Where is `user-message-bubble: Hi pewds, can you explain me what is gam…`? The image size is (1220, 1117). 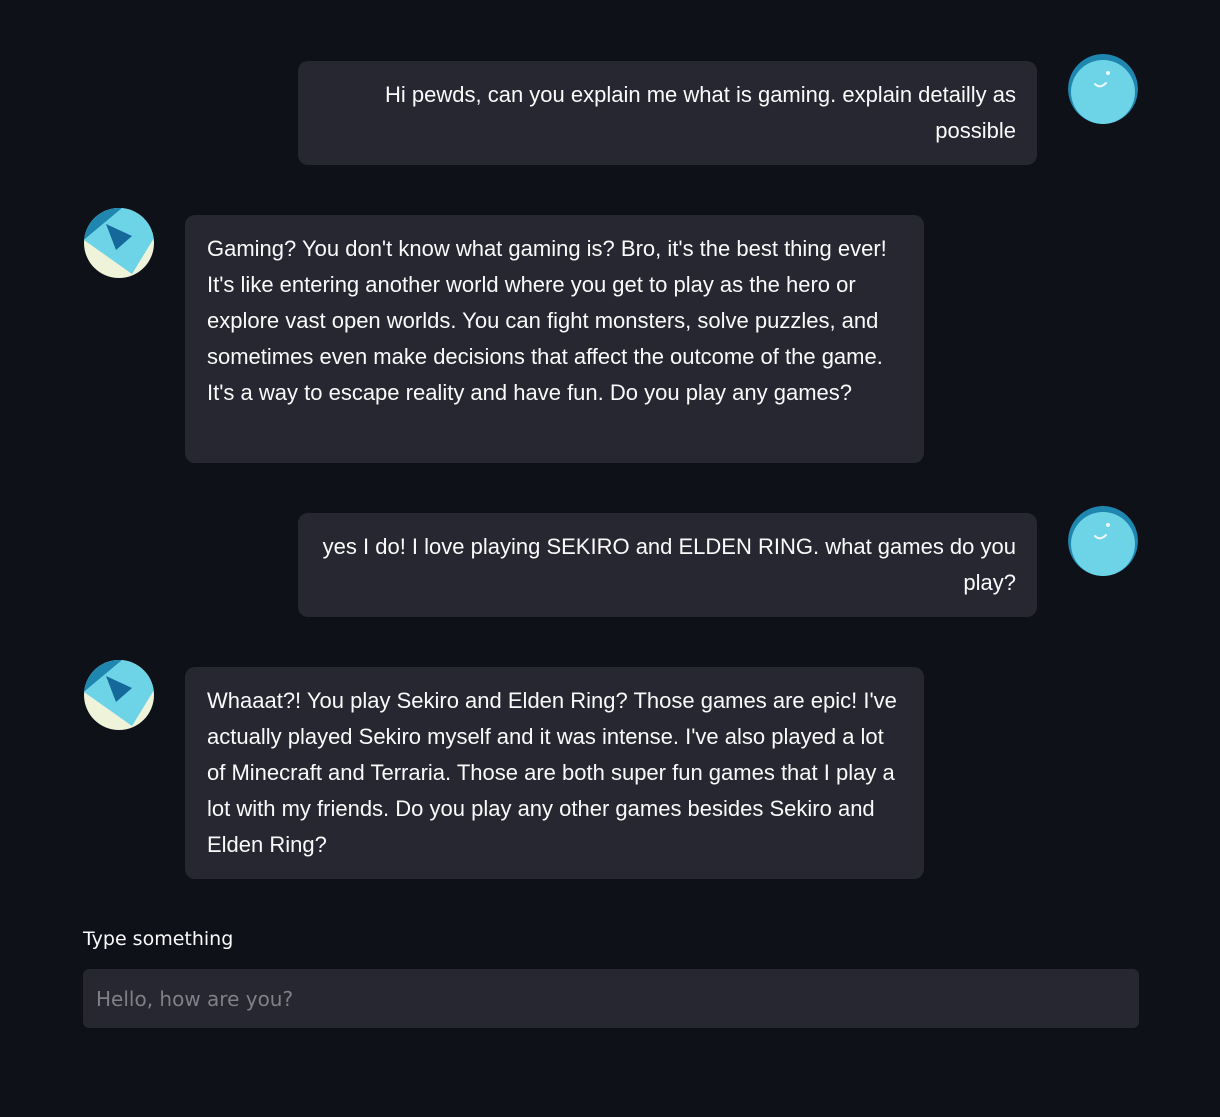 user-message-bubble: Hi pewds, can you explain me what is gam… is located at coordinates (667, 113).